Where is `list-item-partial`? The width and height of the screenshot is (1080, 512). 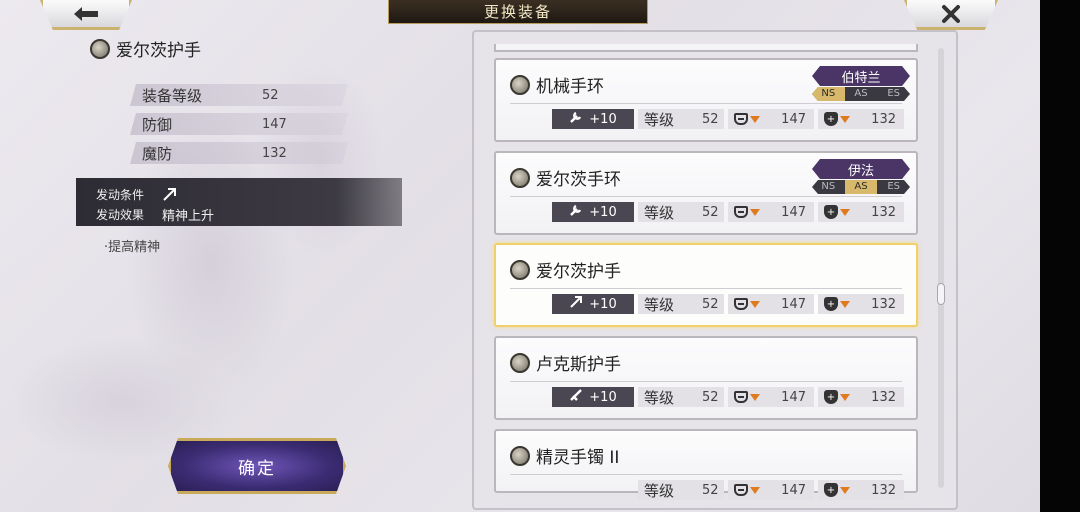
list-item-partial is located at coordinates (706, 48).